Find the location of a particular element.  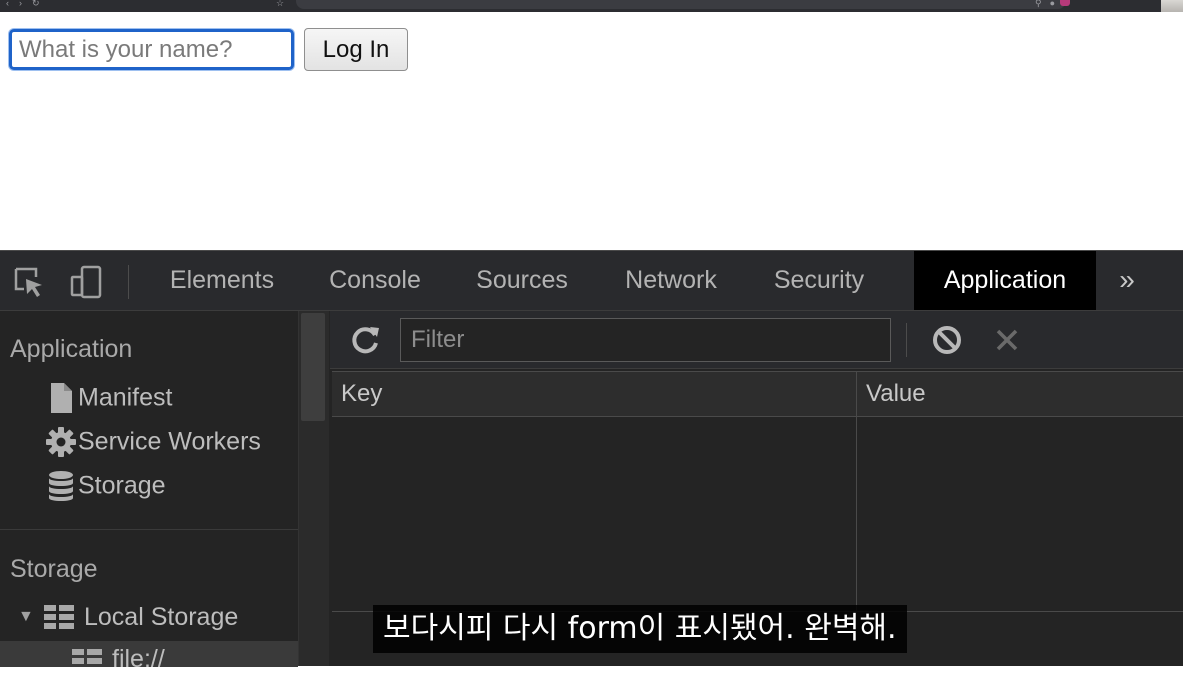

more-tabs-button: » is located at coordinates (1127, 280).